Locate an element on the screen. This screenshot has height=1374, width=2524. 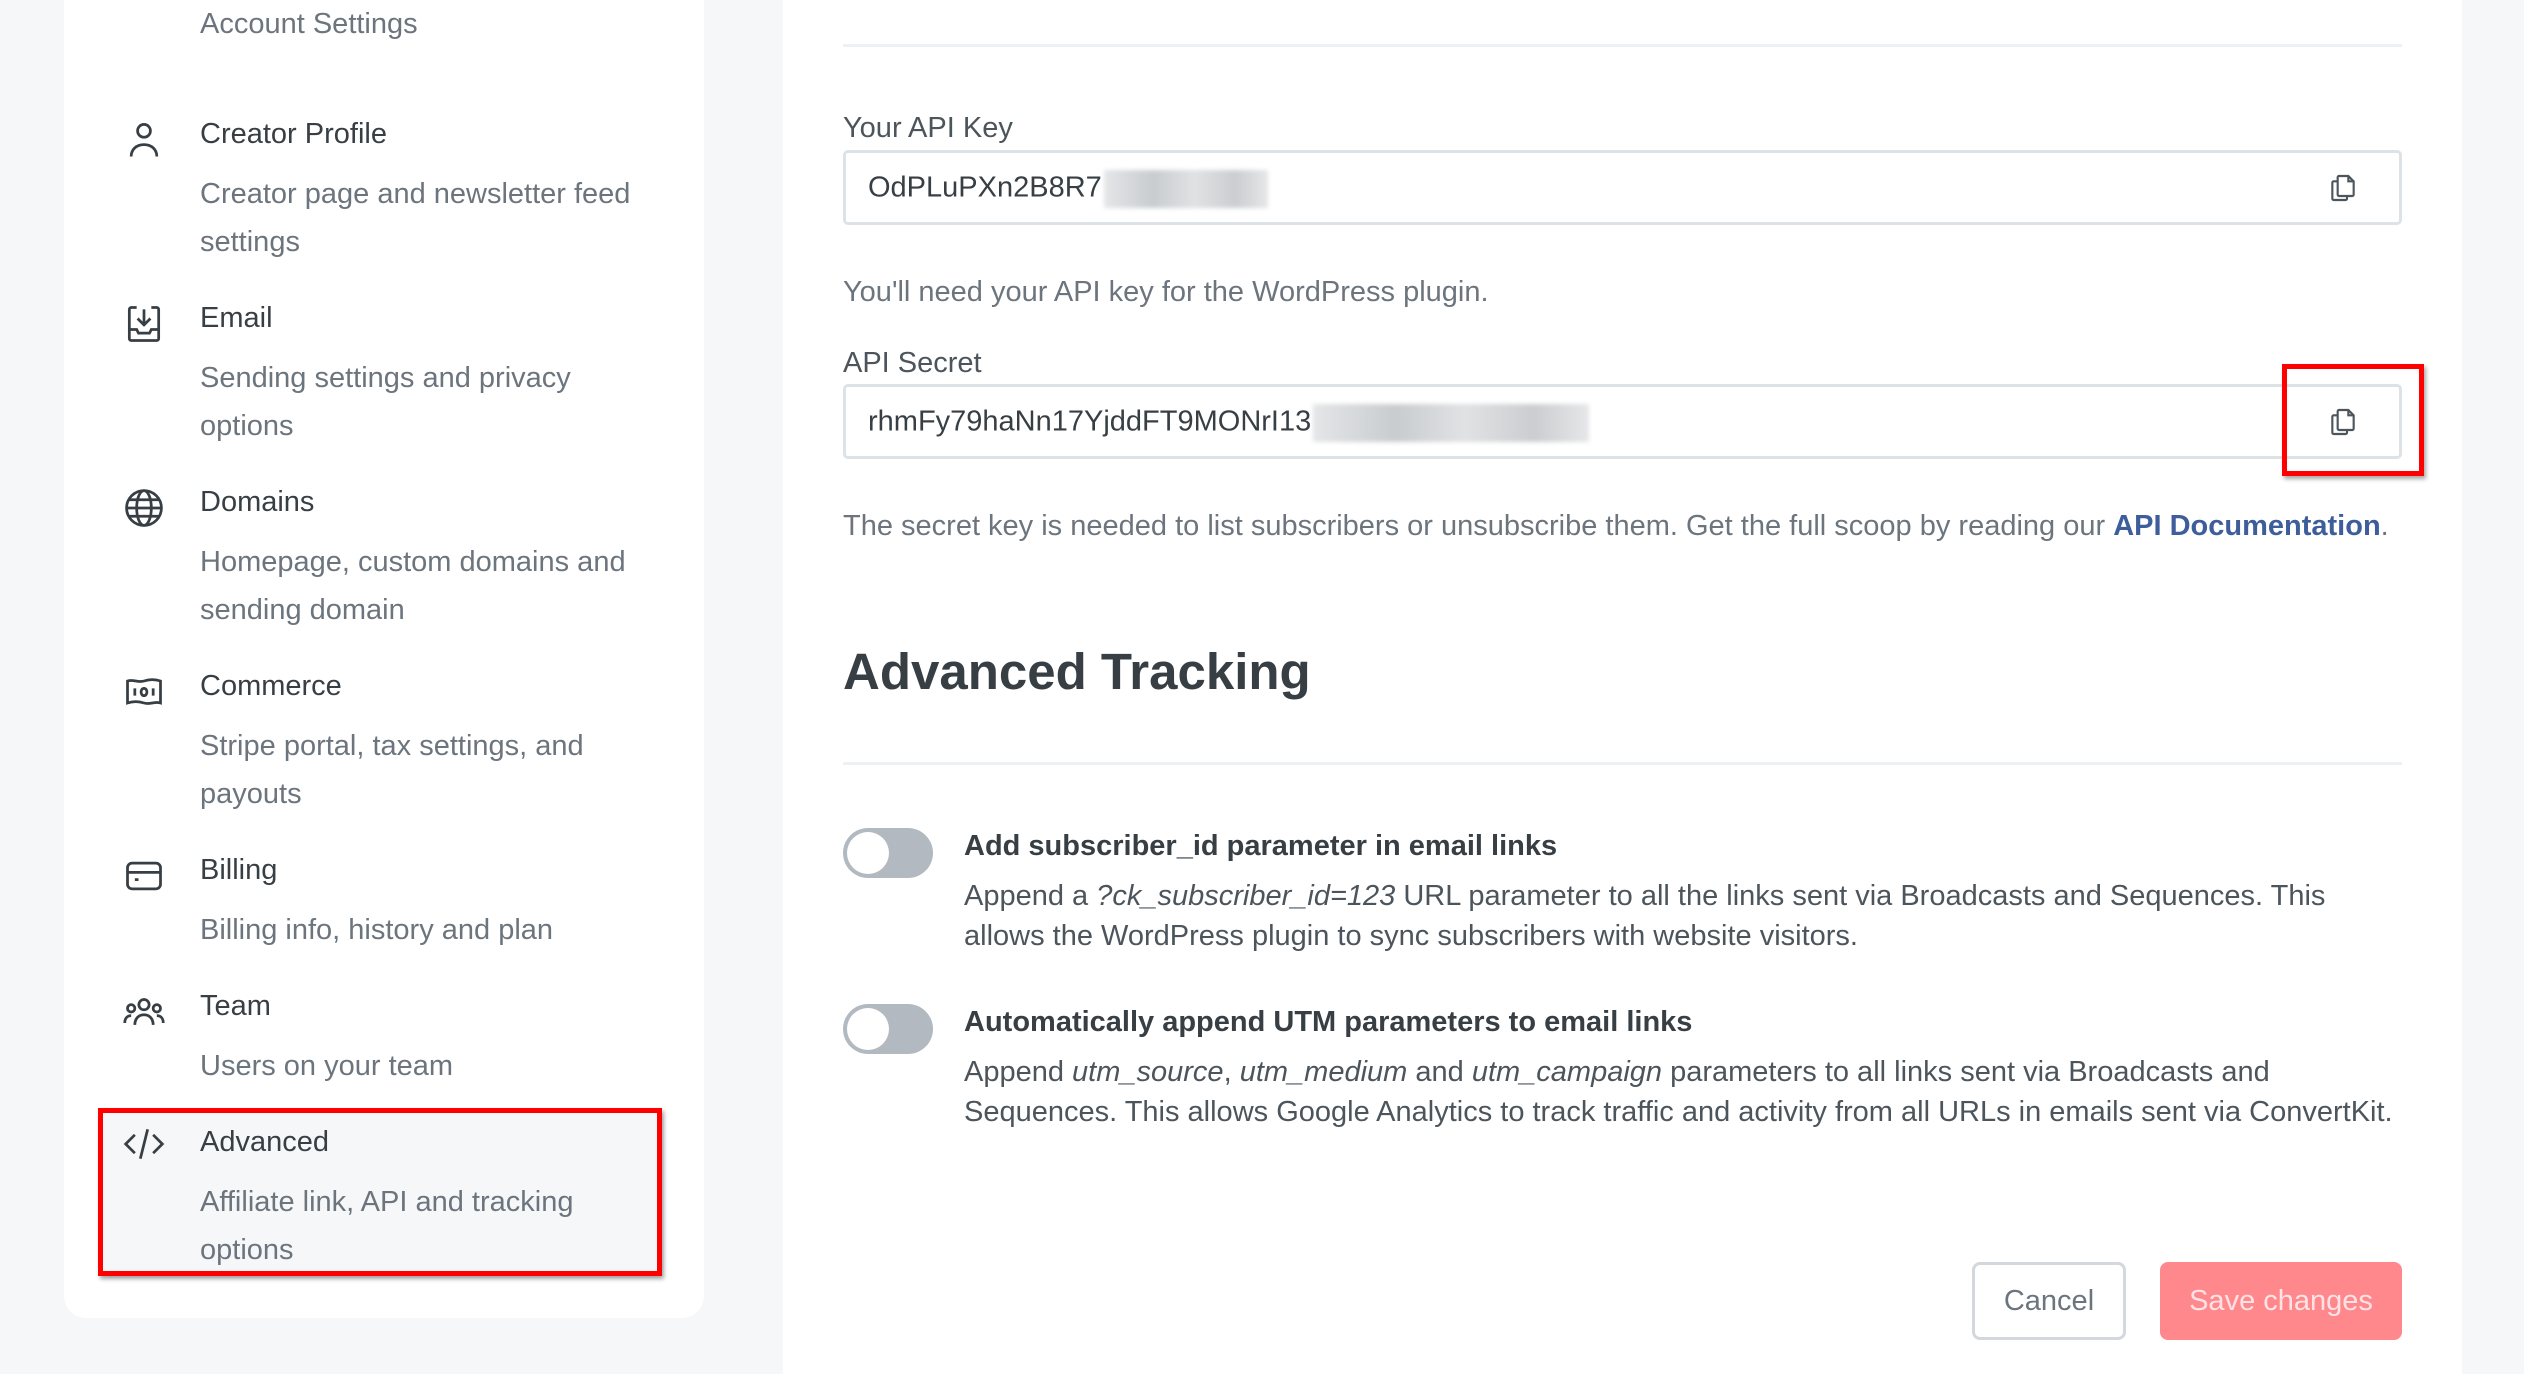
sidebar-item-title: Billing is located at coordinates (239, 870).